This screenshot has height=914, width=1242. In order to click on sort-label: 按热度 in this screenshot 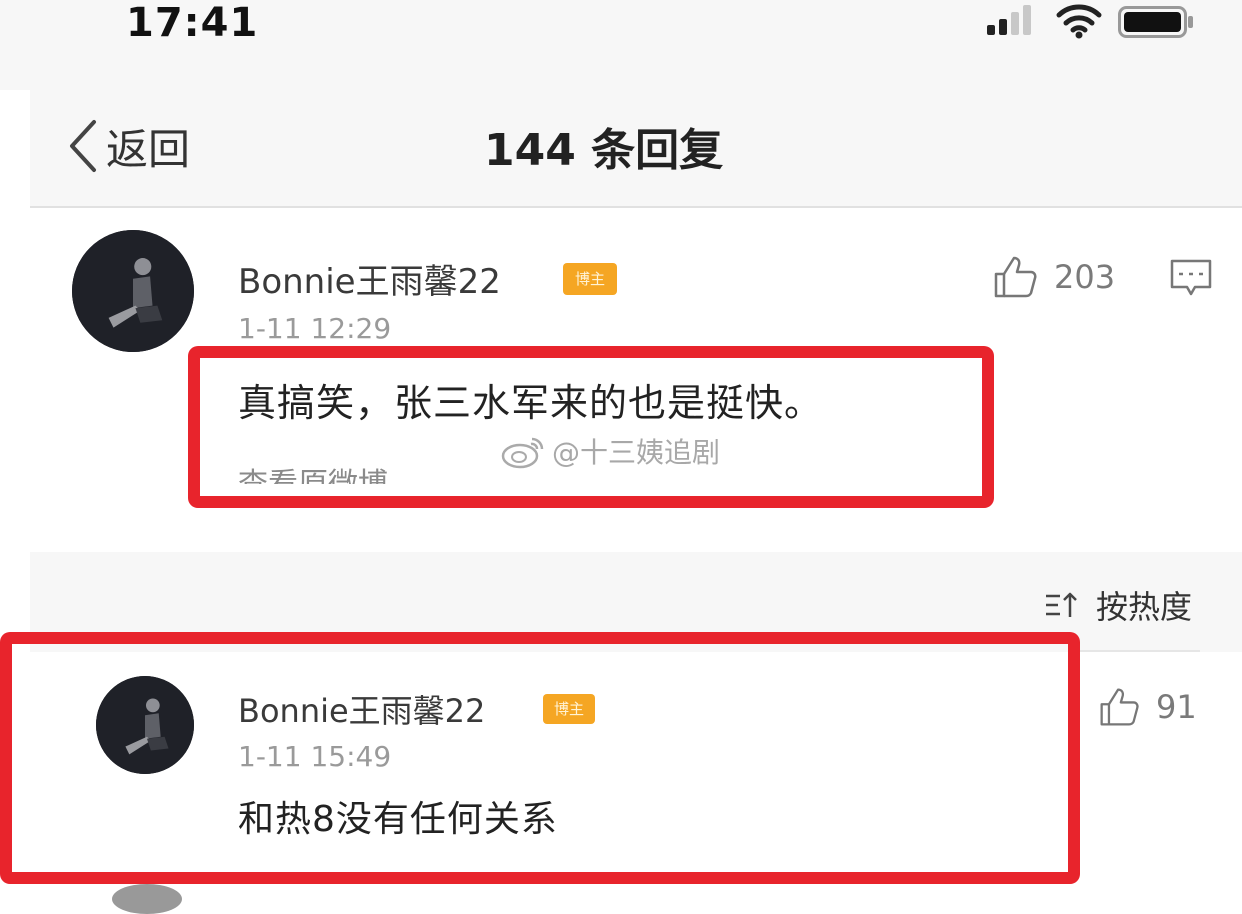, I will do `click(1144, 607)`.